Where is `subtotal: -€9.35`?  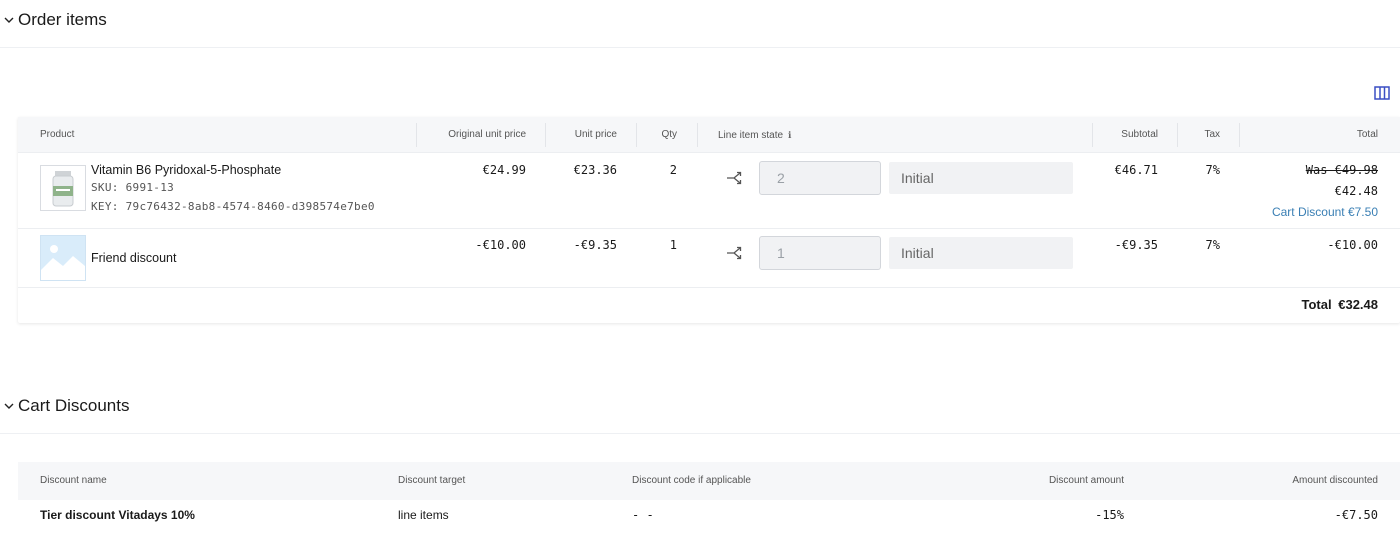 subtotal: -€9.35 is located at coordinates (1136, 245).